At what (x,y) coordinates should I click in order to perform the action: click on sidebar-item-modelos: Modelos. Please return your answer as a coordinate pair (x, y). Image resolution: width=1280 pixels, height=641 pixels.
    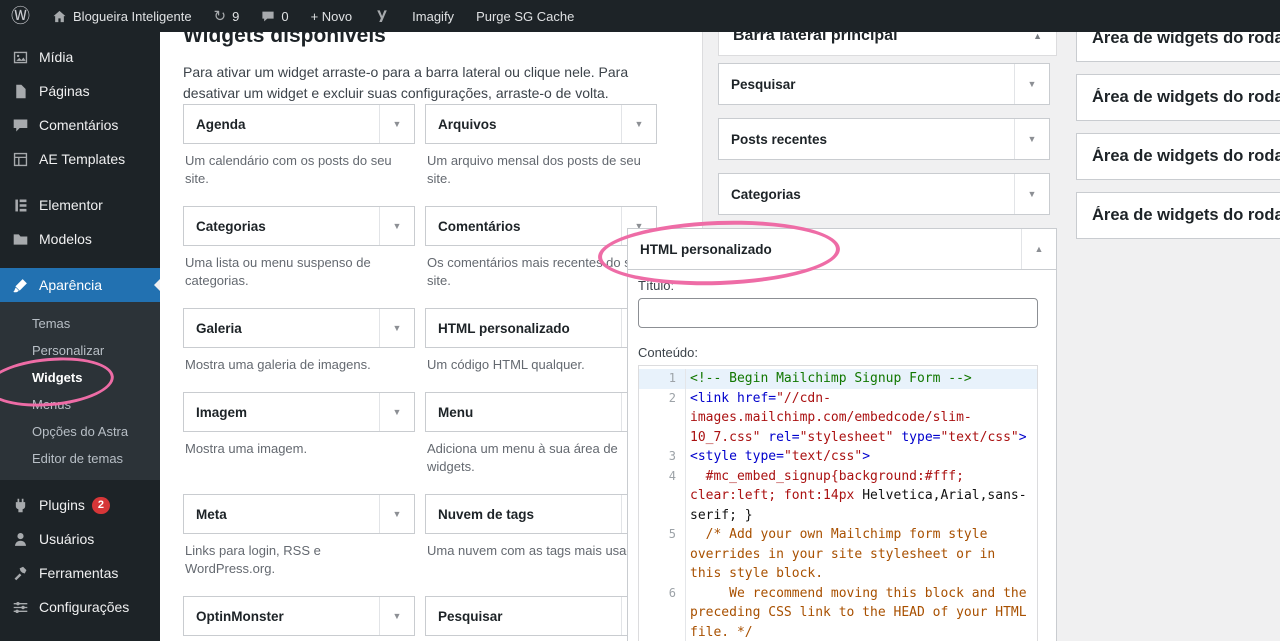
    Looking at the image, I should click on (80, 239).